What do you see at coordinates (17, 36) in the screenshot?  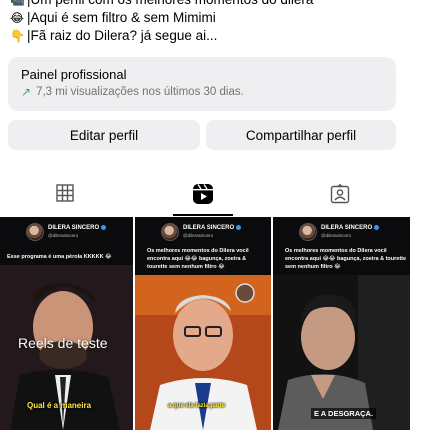 I see `pointing-hand-icon: 👇` at bounding box center [17, 36].